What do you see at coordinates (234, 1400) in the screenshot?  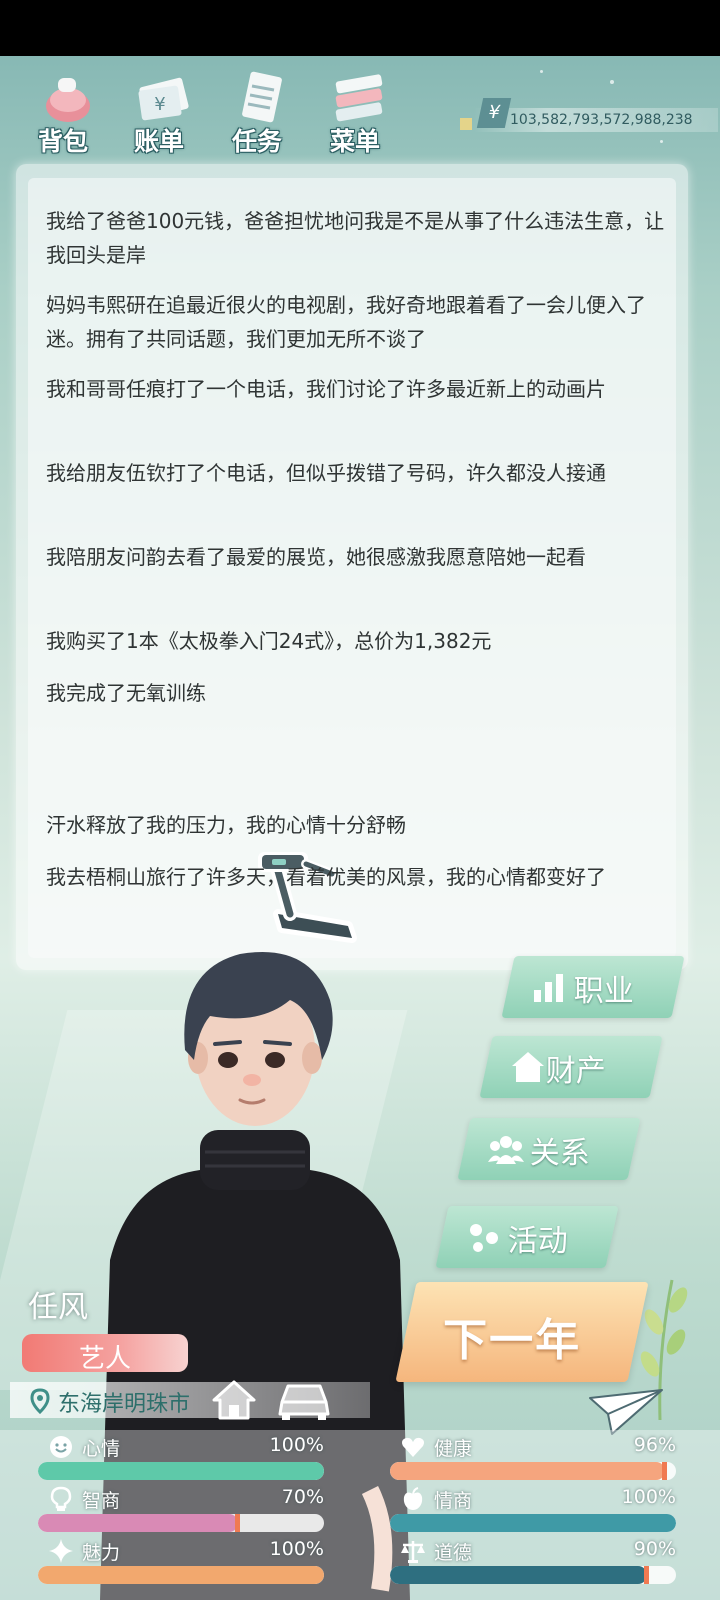 I see `home-icon` at bounding box center [234, 1400].